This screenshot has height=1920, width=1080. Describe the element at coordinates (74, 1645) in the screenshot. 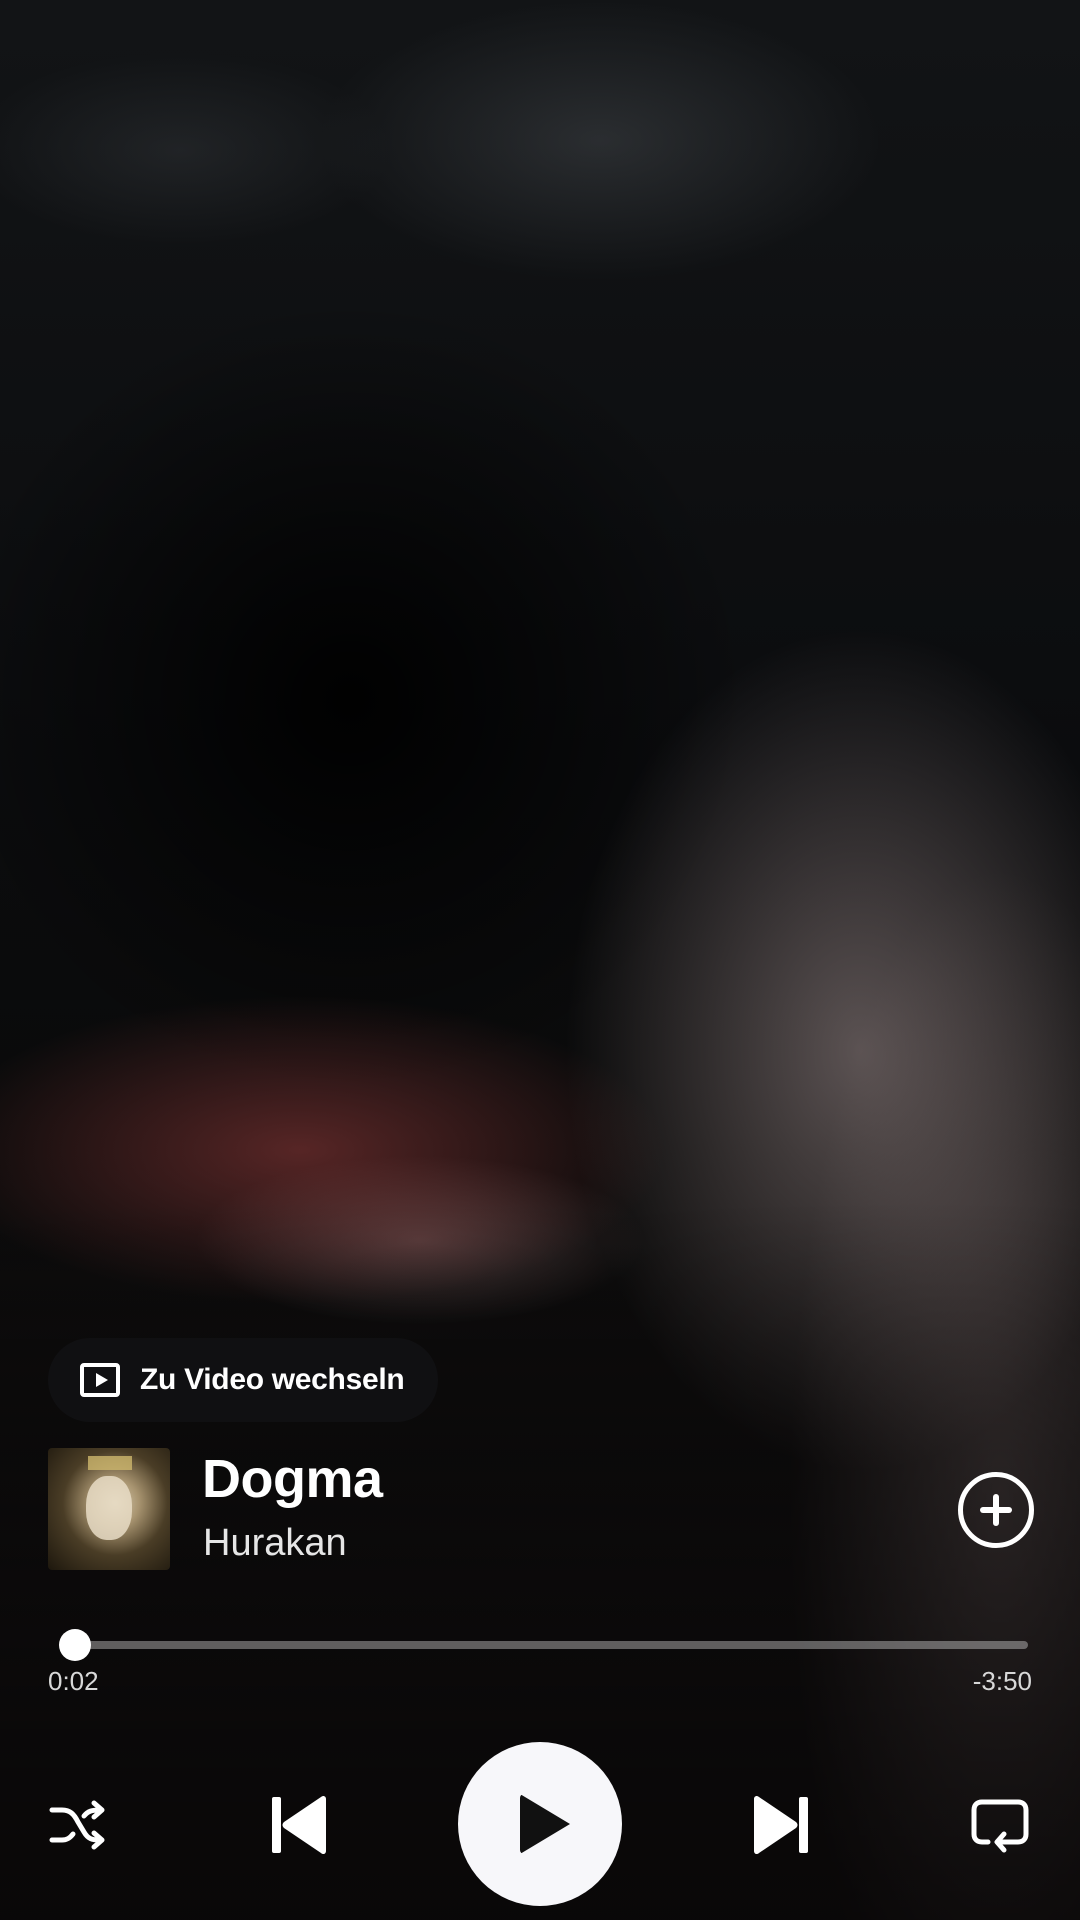

I see `progress-knob` at that location.